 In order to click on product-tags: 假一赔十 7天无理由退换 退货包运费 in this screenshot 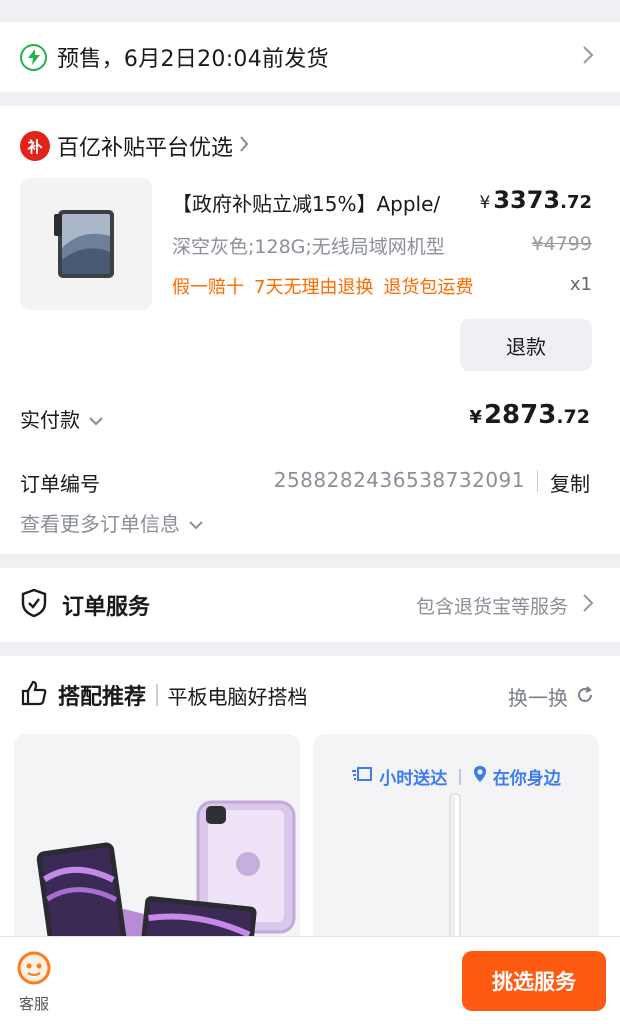, I will do `click(322, 286)`.